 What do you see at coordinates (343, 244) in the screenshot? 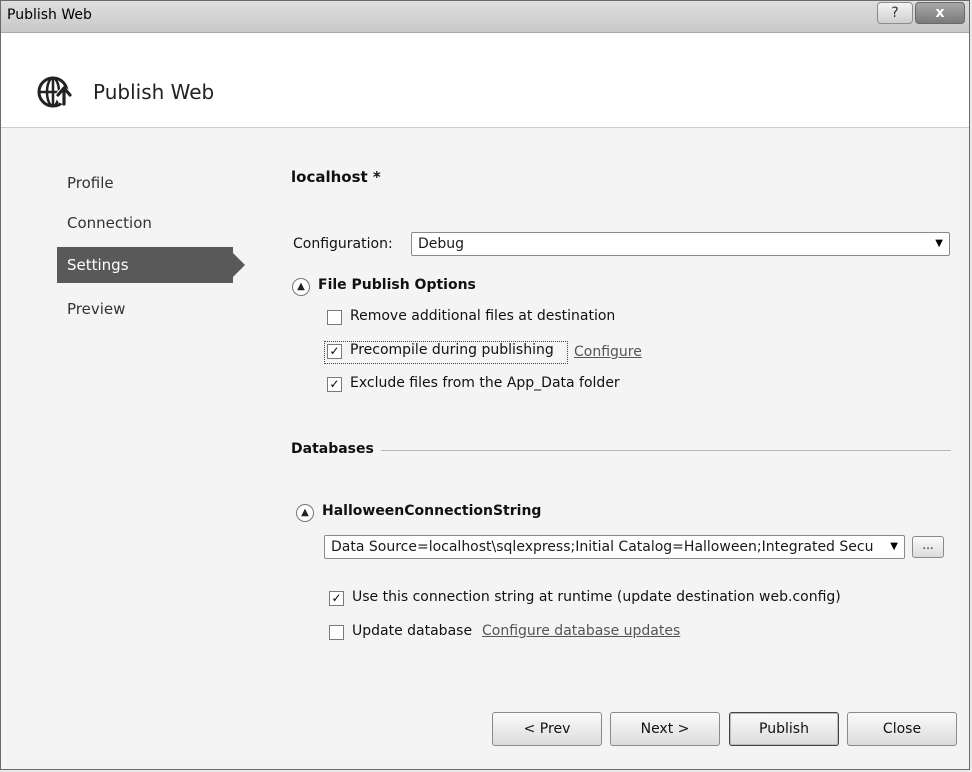
I see `configuration-label: Configuration:` at bounding box center [343, 244].